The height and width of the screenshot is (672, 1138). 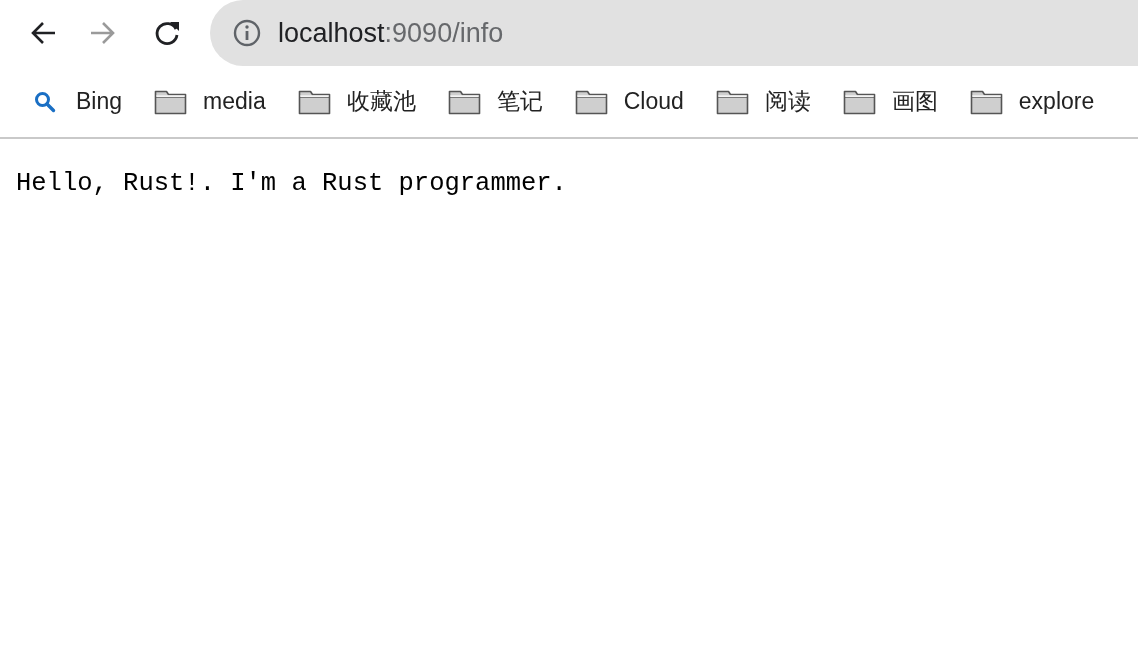 I want to click on bookmark-item: 画图, so click(x=890, y=101).